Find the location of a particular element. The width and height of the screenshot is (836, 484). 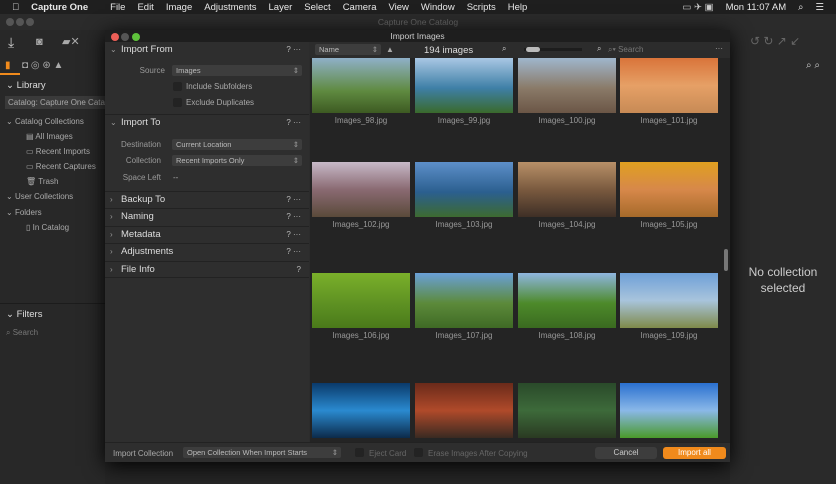

catalog-selector: Catalog: Capture One Catalog is located at coordinates (55, 102).